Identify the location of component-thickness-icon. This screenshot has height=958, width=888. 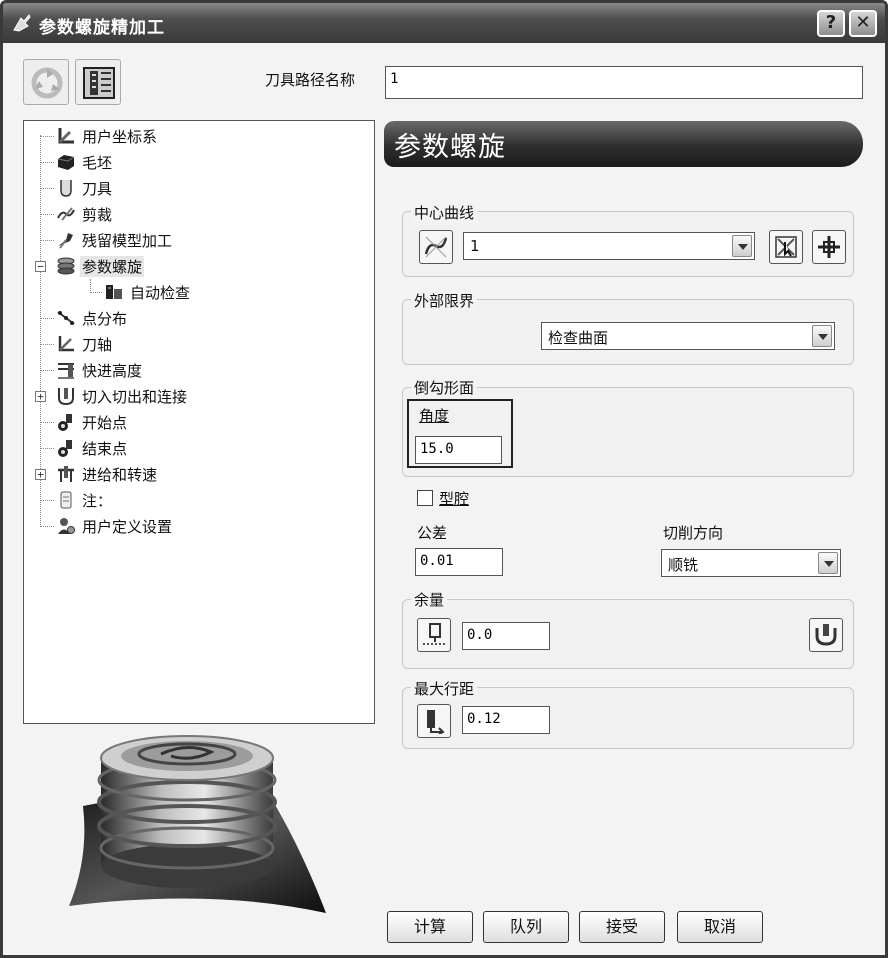
(826, 635).